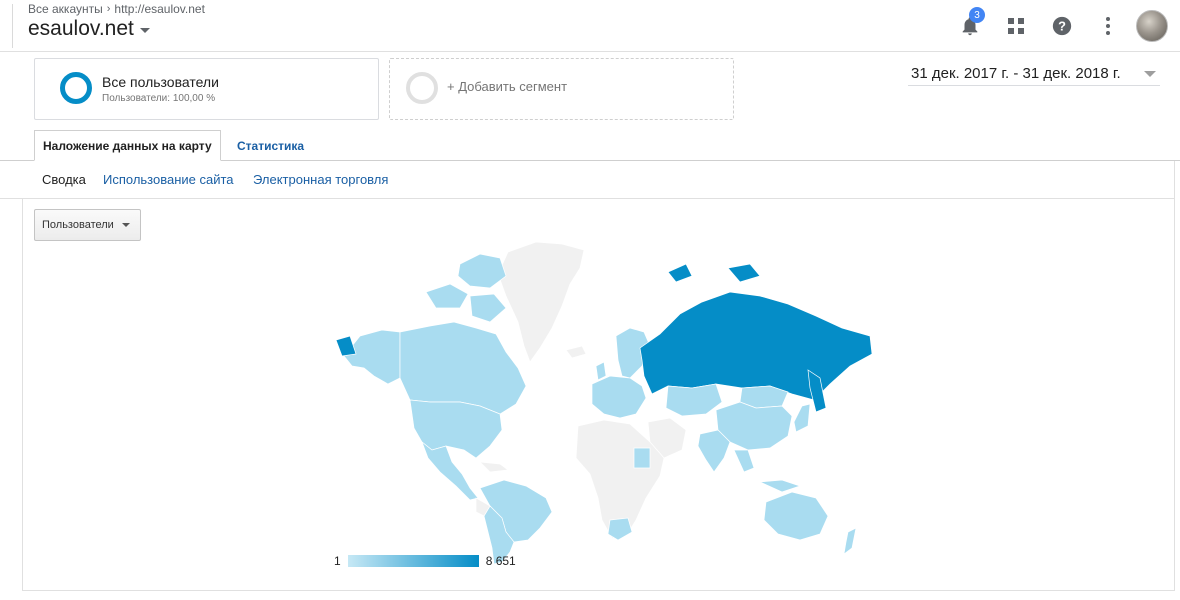 The height and width of the screenshot is (600, 1180). What do you see at coordinates (850, 541) in the screenshot?
I see `country-new-zealand` at bounding box center [850, 541].